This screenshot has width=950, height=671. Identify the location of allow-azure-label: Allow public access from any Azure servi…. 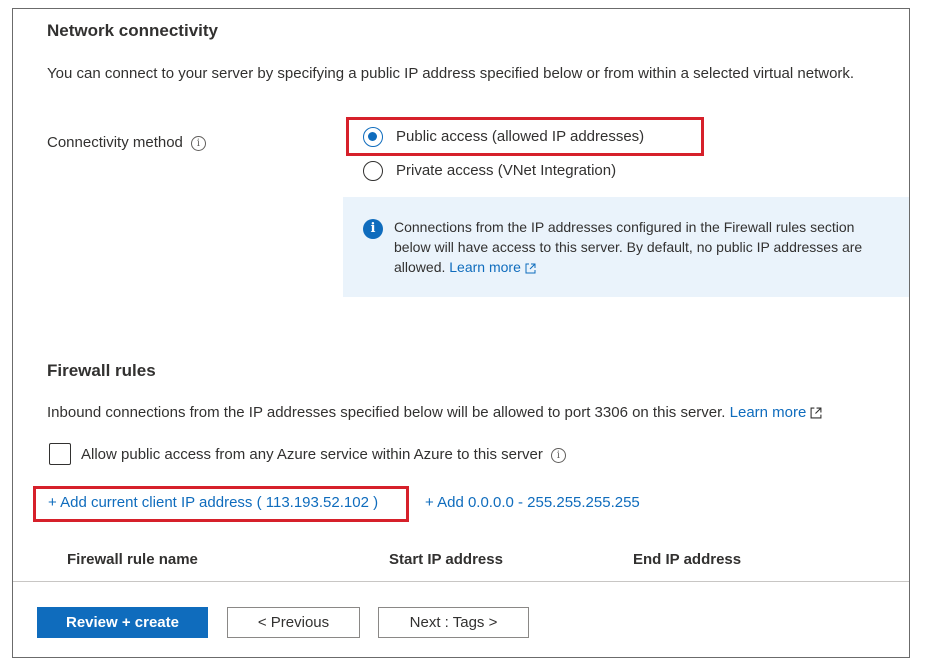
(323, 455).